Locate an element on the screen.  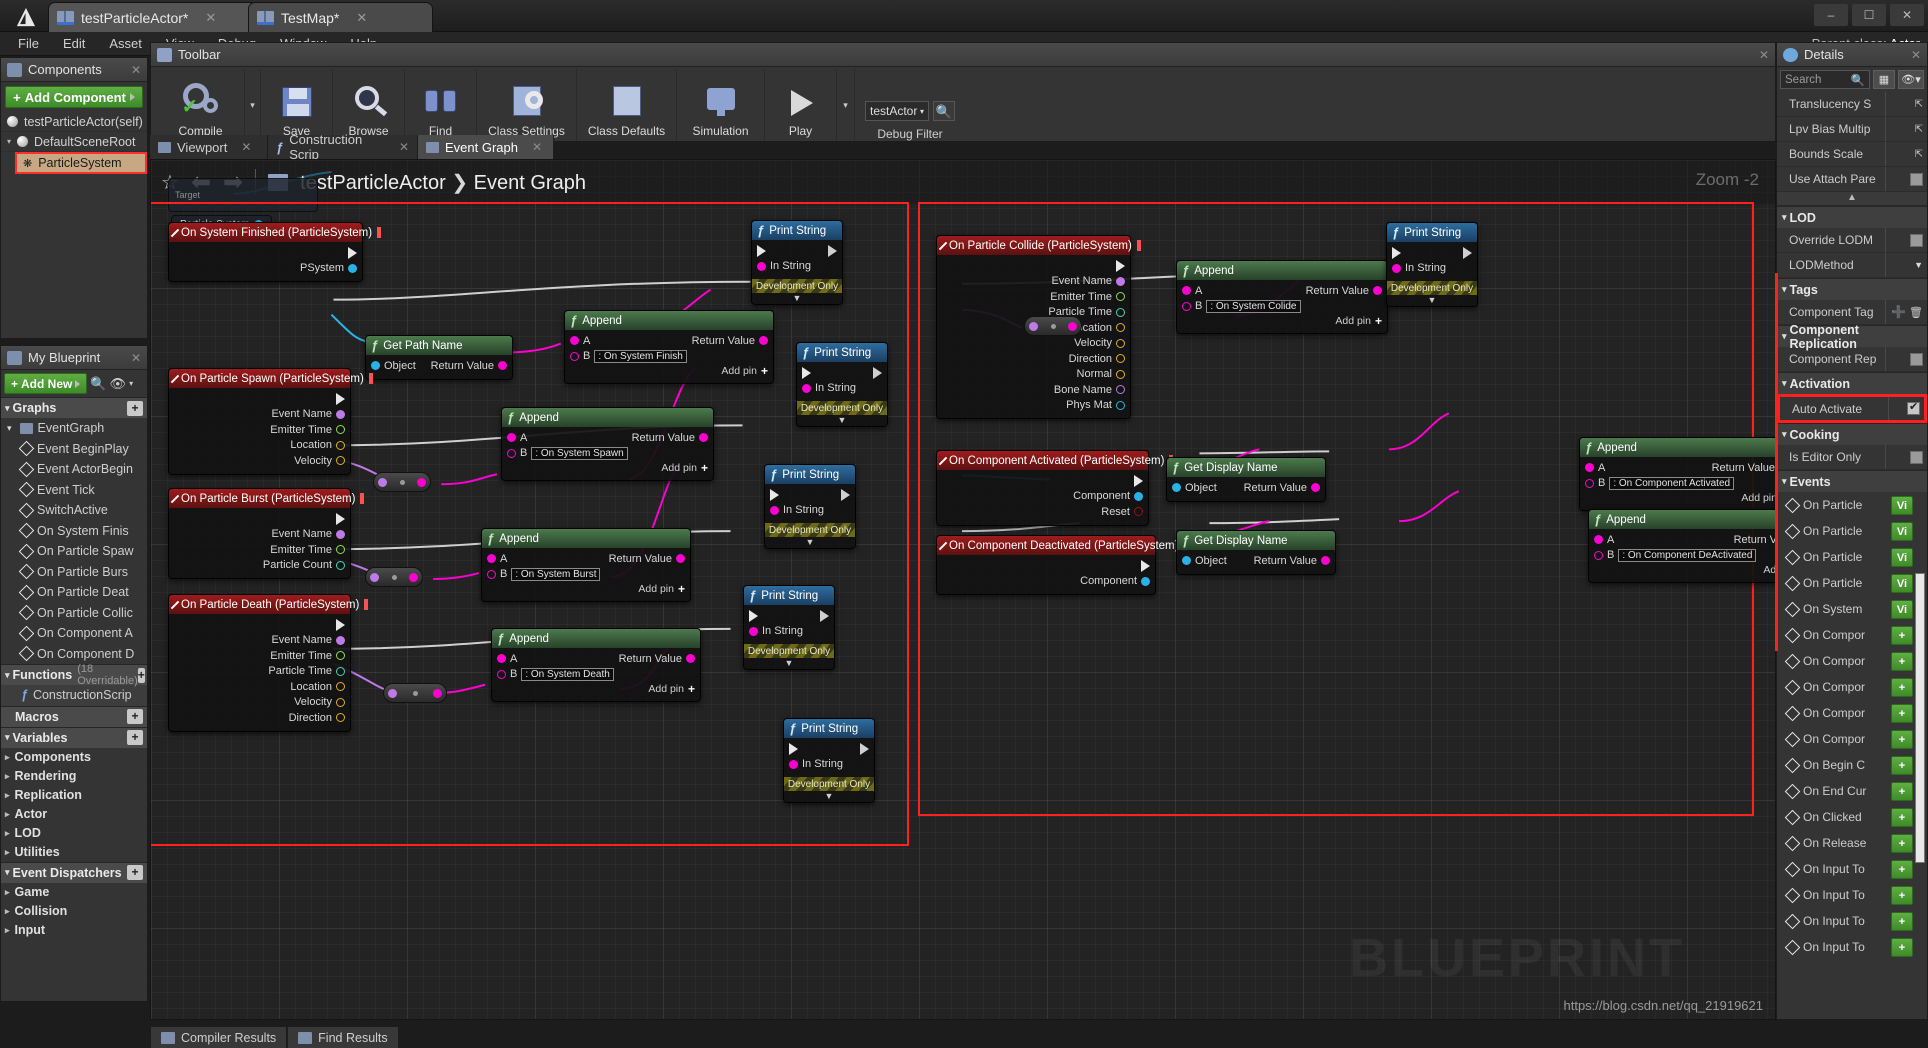
compile-button: ✓ Compile is located at coordinates (201, 105).